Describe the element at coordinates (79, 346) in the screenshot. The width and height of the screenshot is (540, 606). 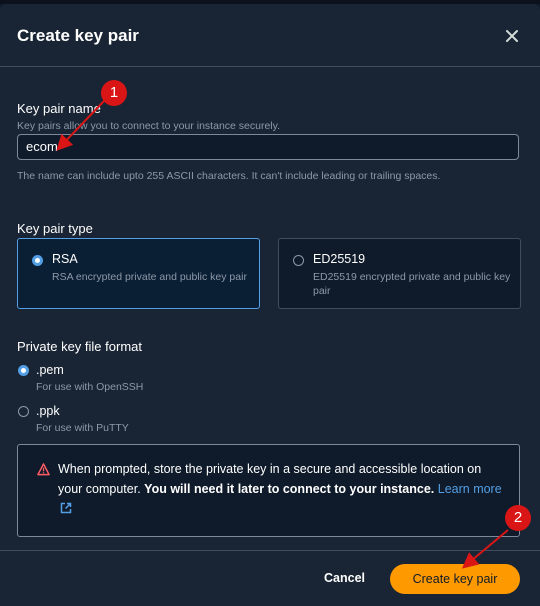
I see `file-format-label: Private key file format` at that location.